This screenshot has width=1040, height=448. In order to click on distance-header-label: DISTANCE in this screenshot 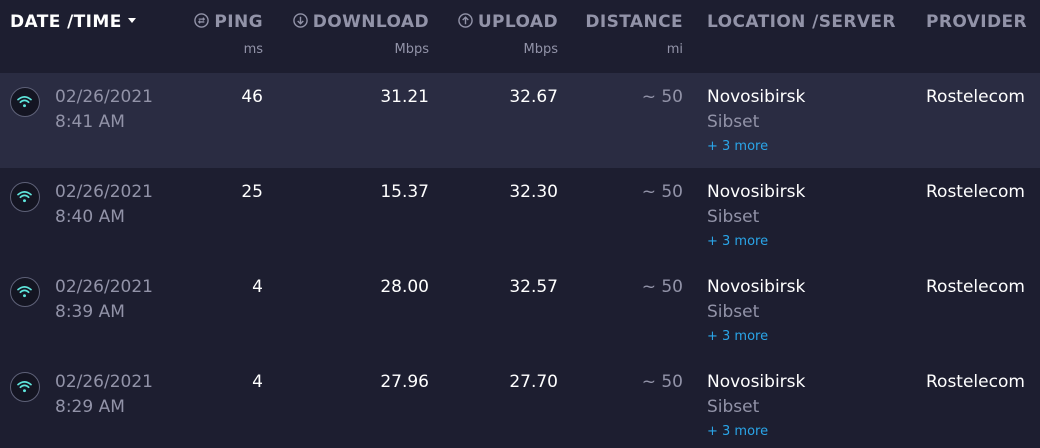, I will do `click(634, 22)`.